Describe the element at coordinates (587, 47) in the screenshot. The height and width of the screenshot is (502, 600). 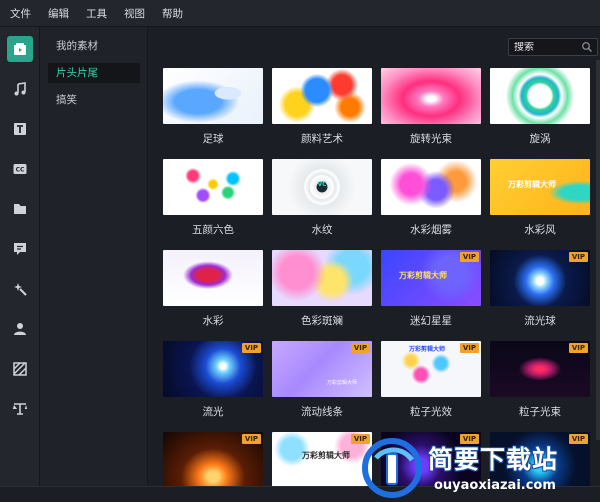
I see `search-icon` at that location.